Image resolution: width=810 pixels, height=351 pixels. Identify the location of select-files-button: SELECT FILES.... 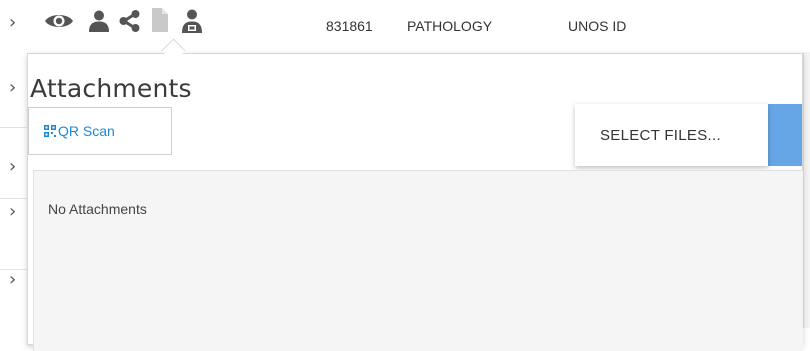
(671, 135).